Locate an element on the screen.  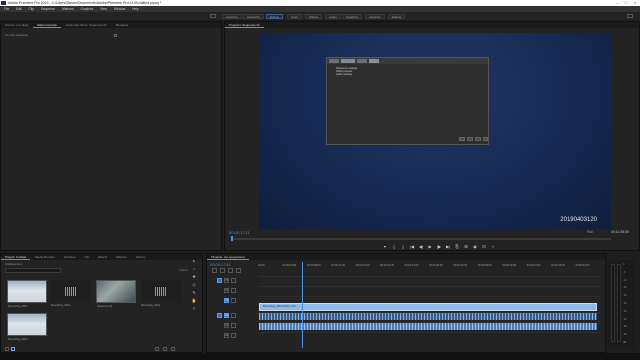
eye-icon is located at coordinates (233, 300).